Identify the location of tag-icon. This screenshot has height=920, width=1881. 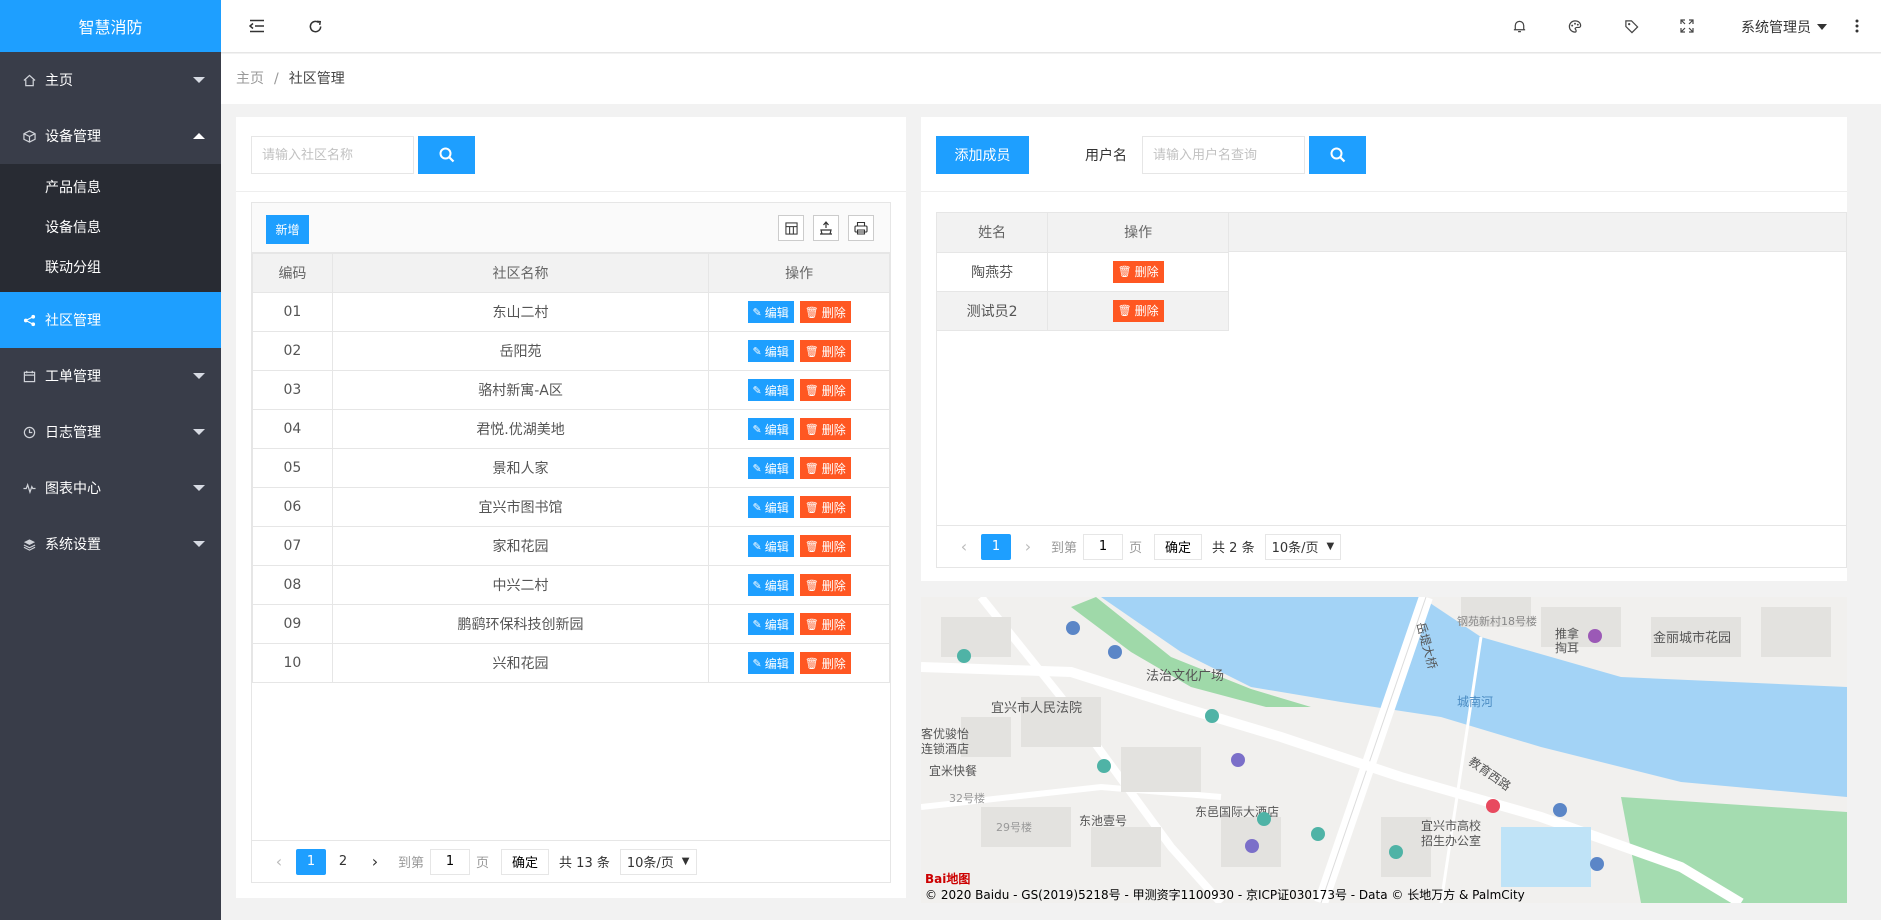
(1631, 26).